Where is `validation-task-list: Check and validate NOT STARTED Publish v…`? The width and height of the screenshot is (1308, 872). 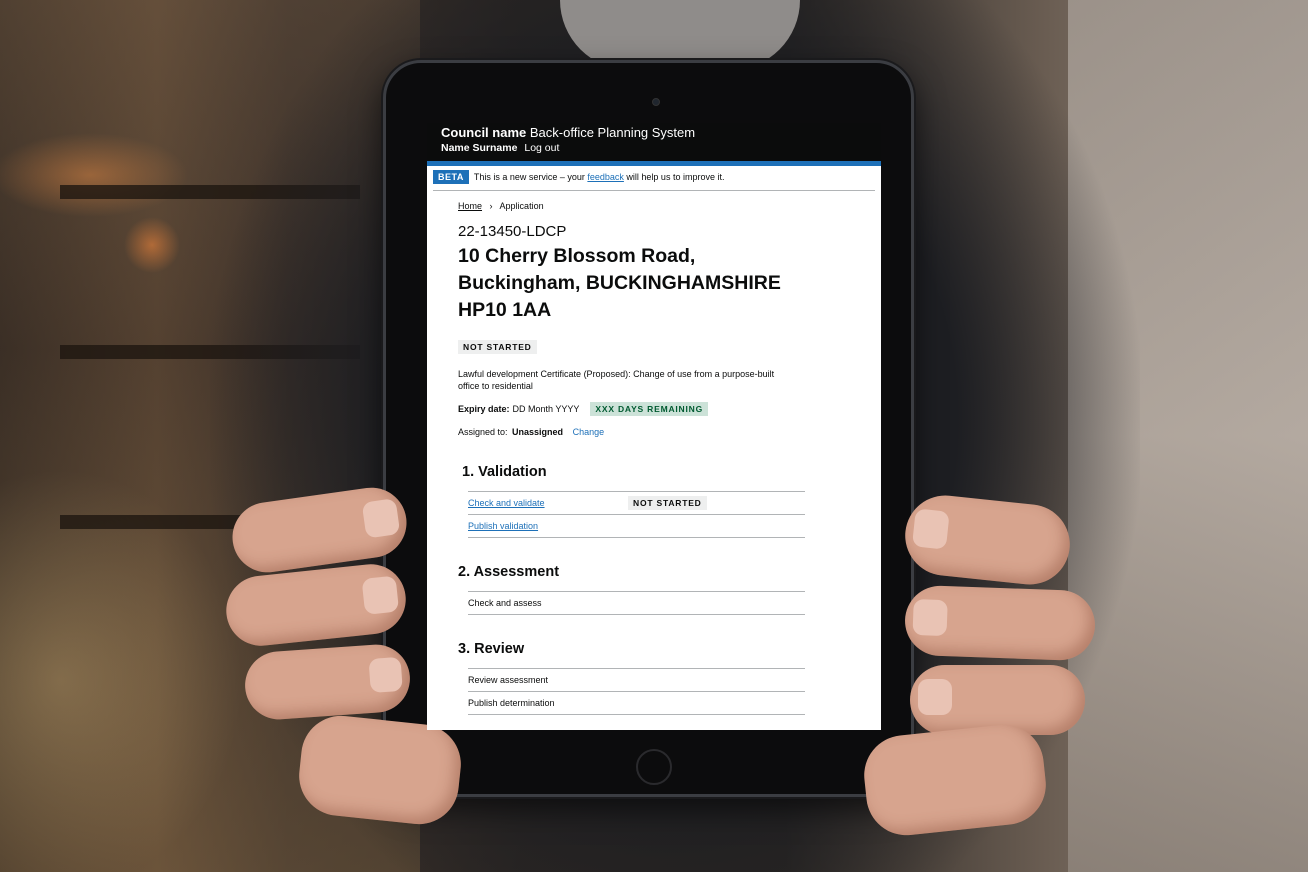 validation-task-list: Check and validate NOT STARTED Publish v… is located at coordinates (636, 514).